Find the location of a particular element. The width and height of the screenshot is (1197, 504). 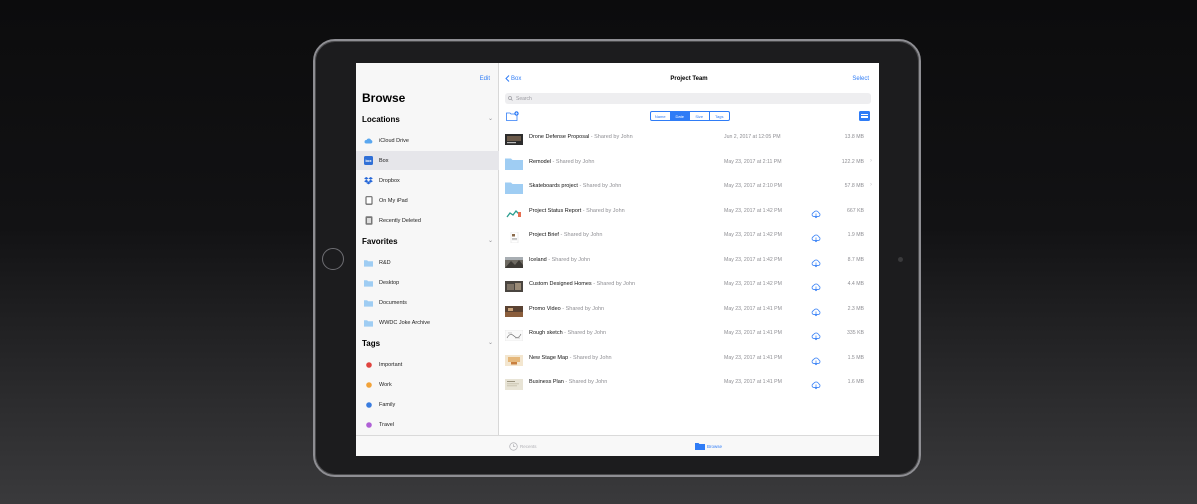

sidebar-item-wwdc-joke-archive: WWDC Joke Archive is located at coordinates (427, 322).